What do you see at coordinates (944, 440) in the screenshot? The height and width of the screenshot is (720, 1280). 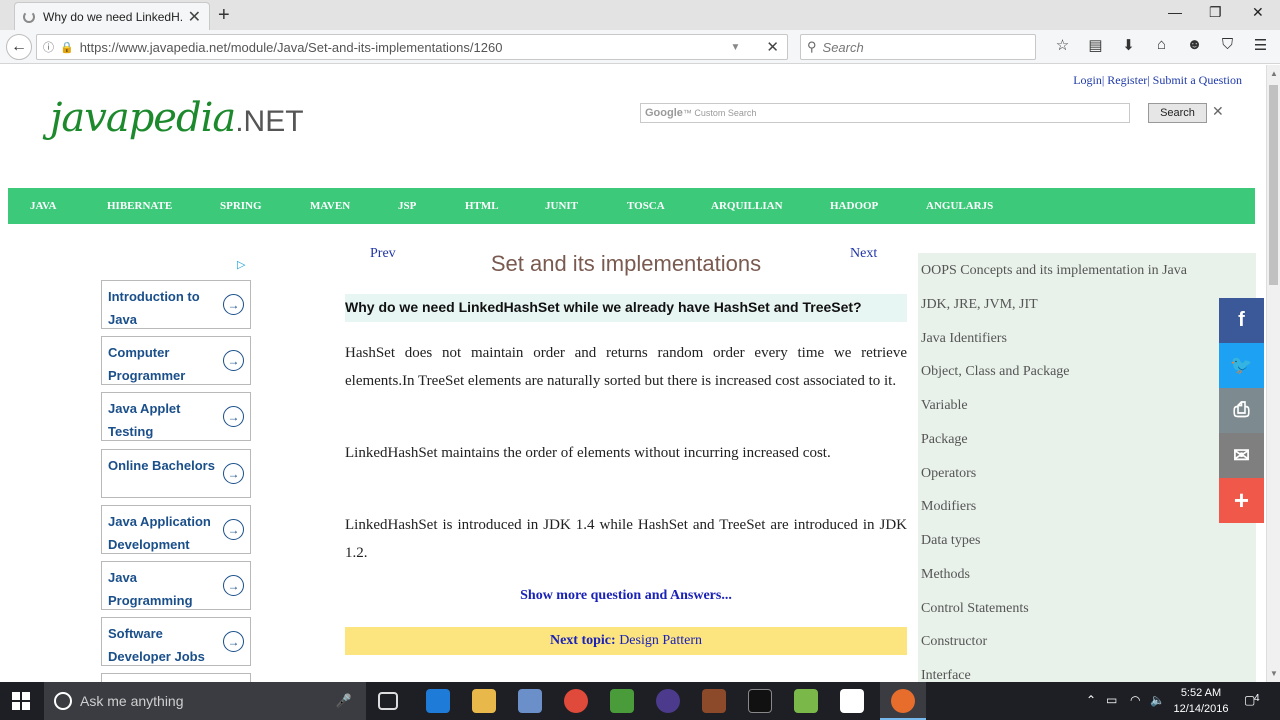 I see `sidebar-item: Package` at bounding box center [944, 440].